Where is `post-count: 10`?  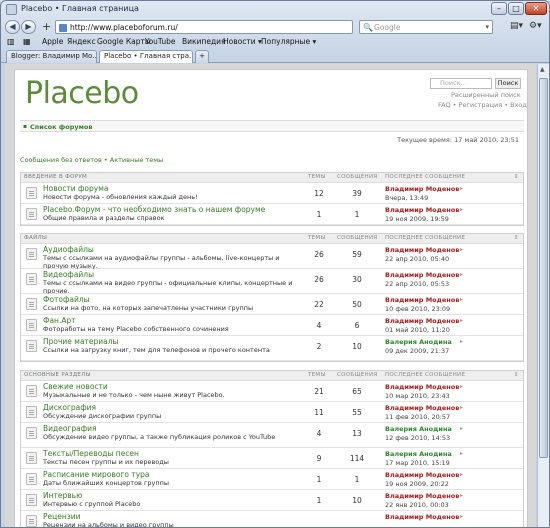 post-count: 10 is located at coordinates (357, 500).